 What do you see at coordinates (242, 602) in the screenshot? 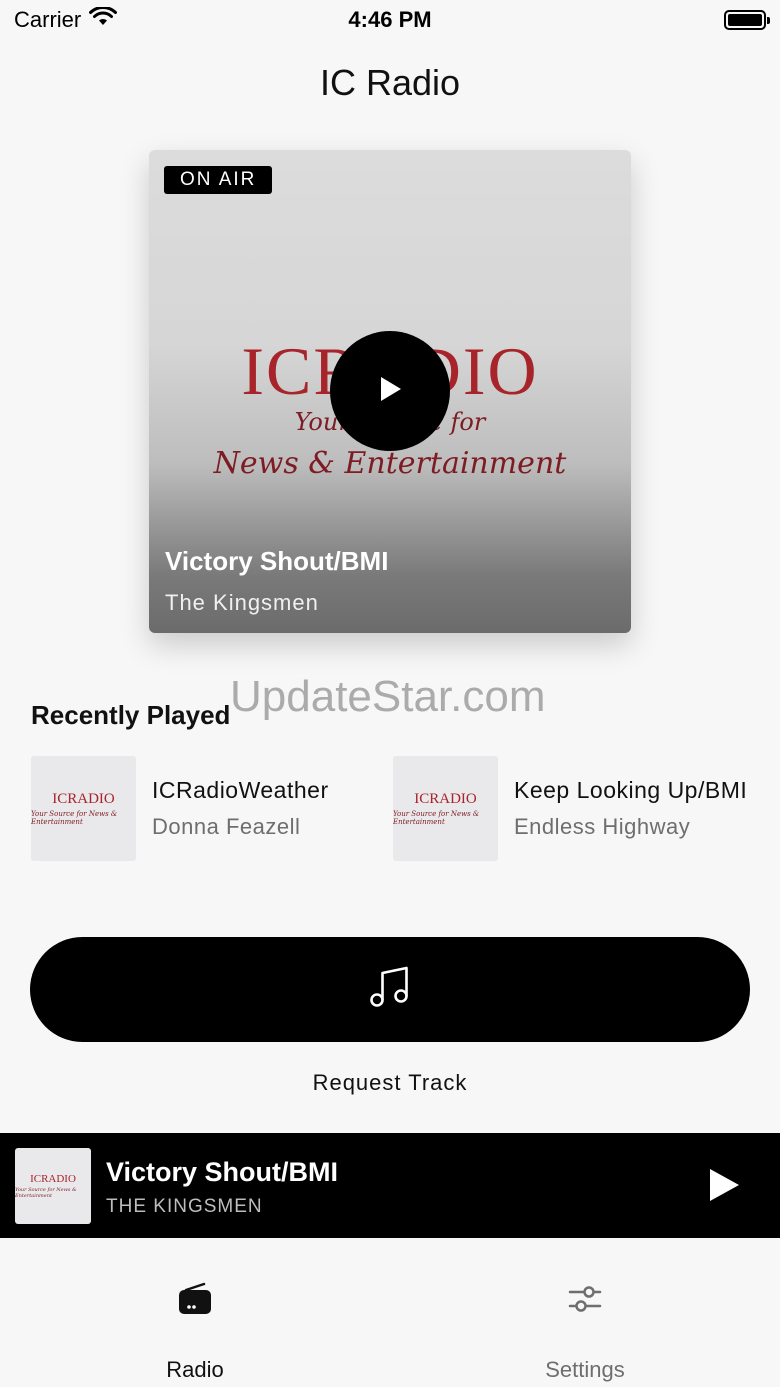
I see `now-playing-artist: The Kingsmen` at bounding box center [242, 602].